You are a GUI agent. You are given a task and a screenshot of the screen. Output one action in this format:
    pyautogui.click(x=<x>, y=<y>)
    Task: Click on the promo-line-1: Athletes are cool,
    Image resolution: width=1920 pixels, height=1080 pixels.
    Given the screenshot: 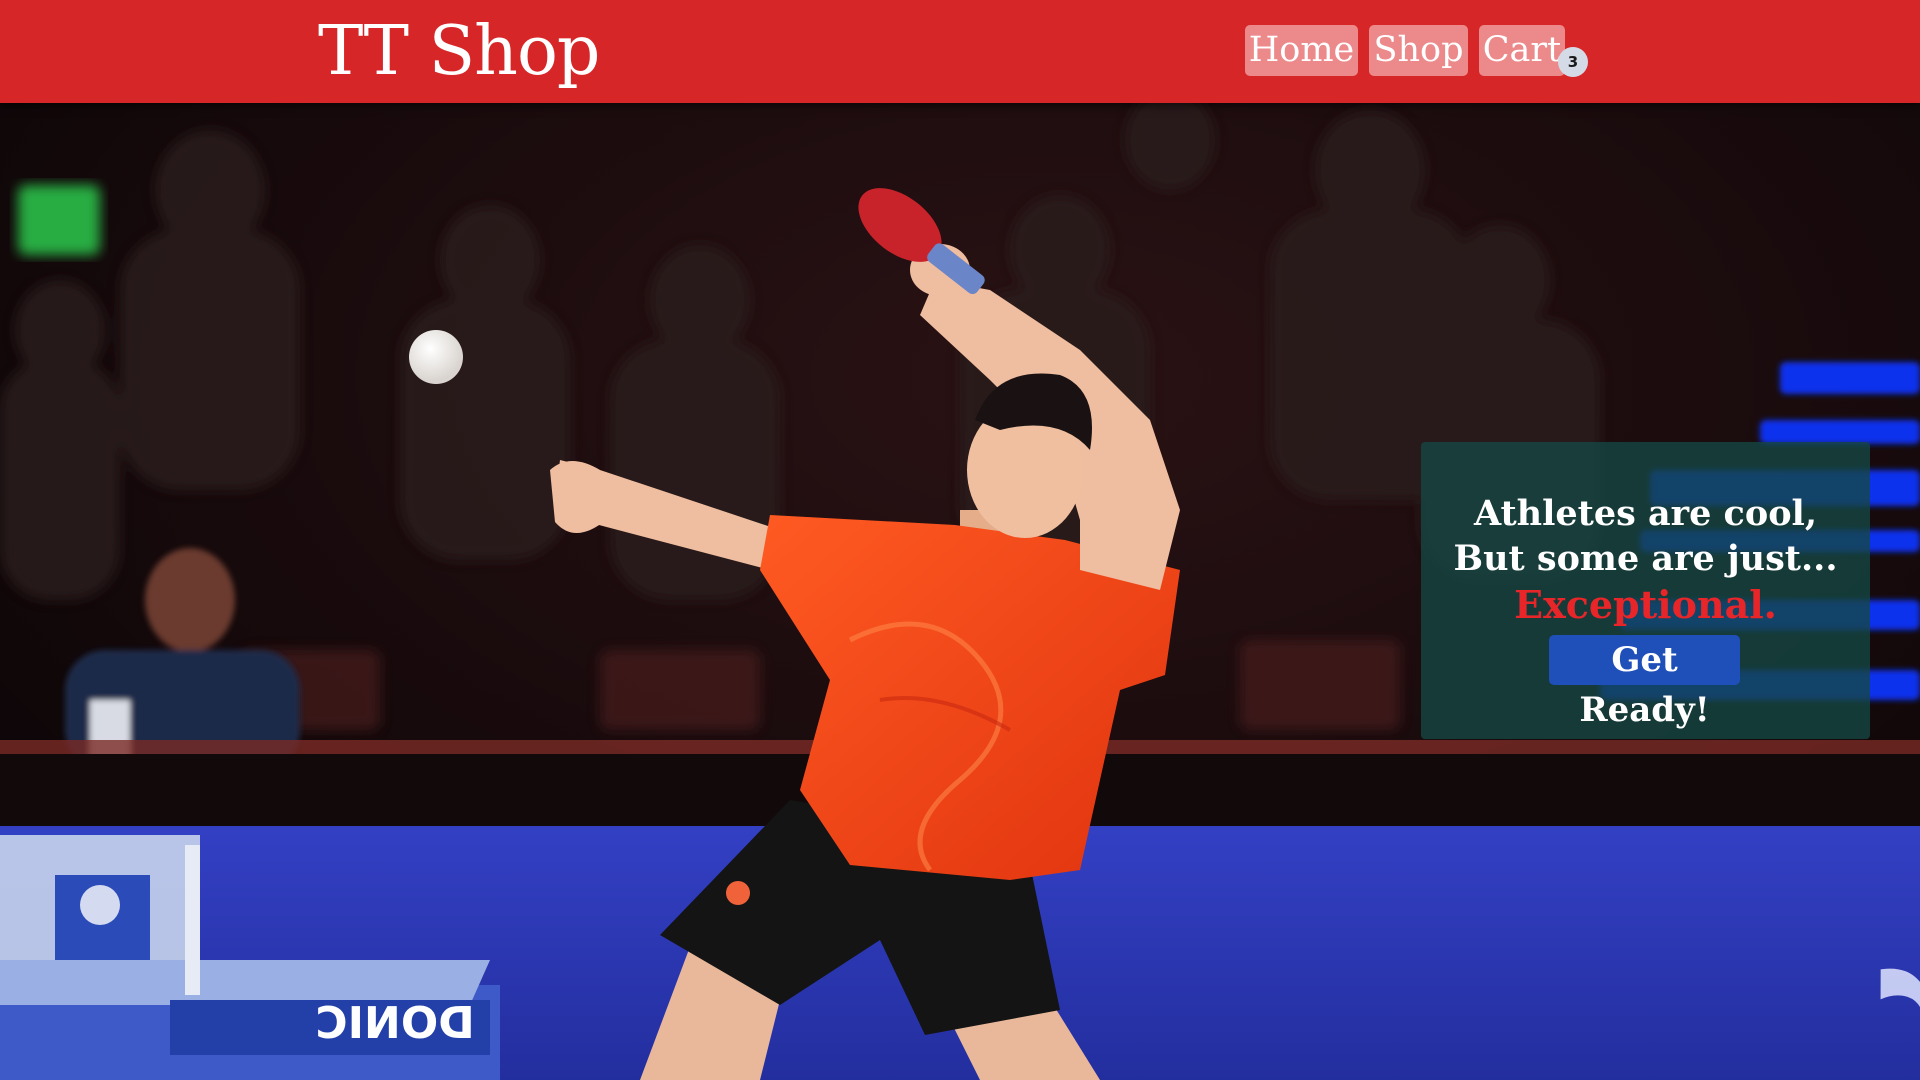 What is the action you would take?
    pyautogui.click(x=1645, y=513)
    